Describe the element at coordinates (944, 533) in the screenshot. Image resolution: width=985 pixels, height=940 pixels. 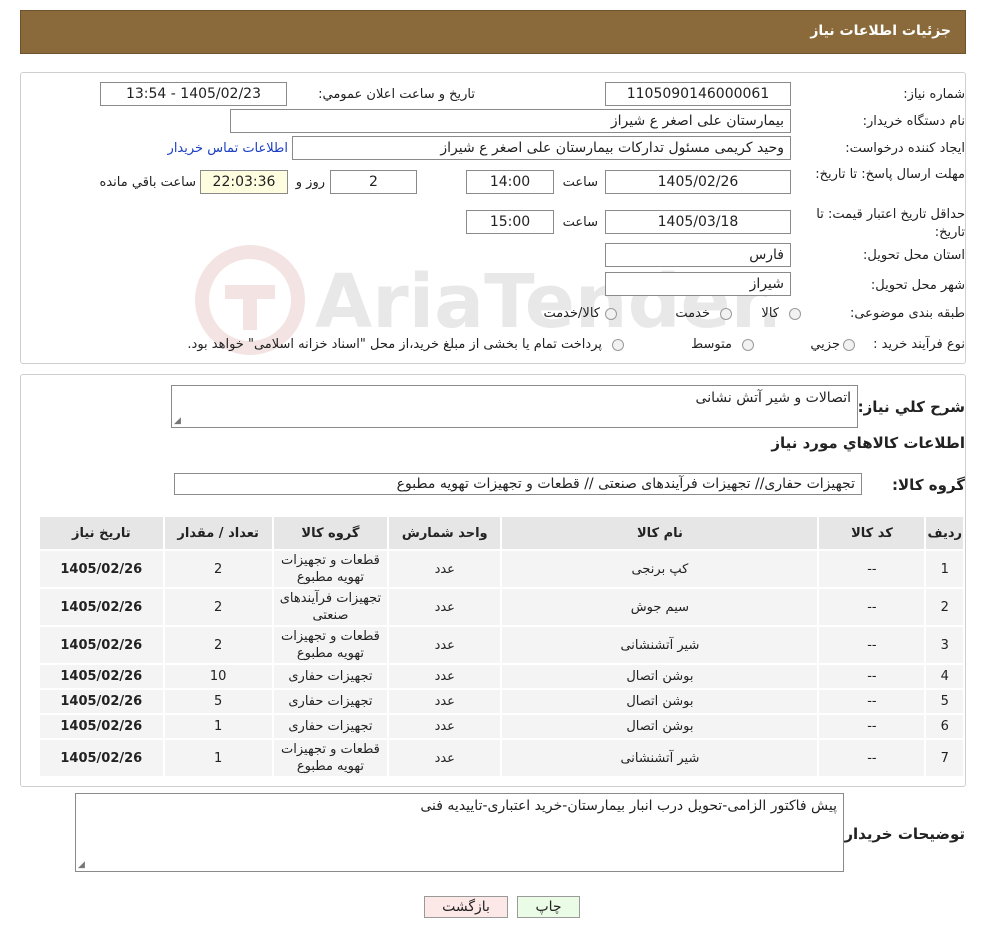
I see `col-header-row-number: رديف` at that location.